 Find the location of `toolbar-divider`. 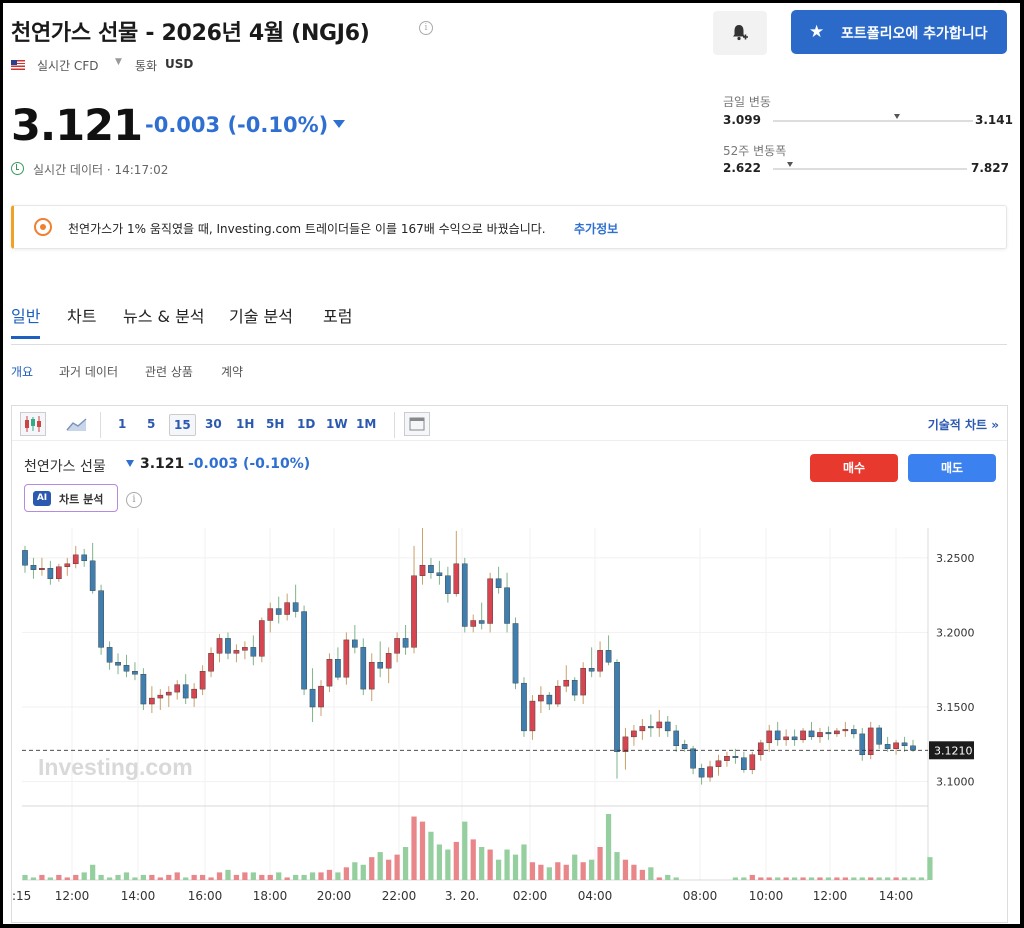

toolbar-divider is located at coordinates (100, 425).